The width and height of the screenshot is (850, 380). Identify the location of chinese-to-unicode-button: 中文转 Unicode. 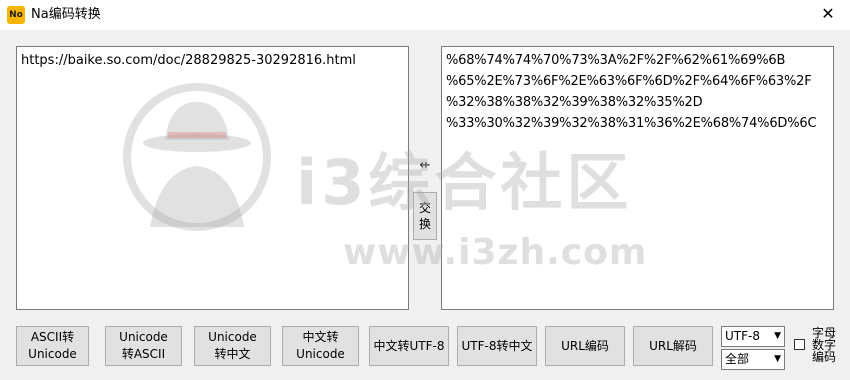
(320, 346).